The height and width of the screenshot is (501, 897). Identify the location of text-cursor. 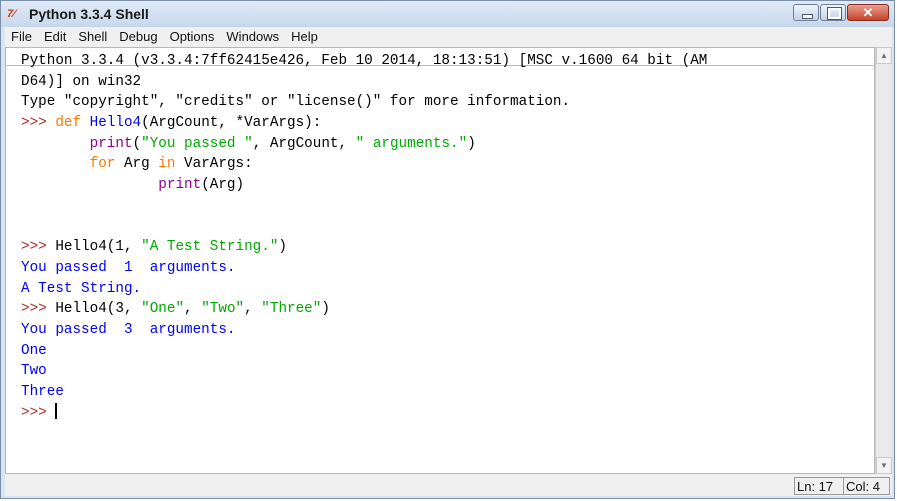
(56, 410).